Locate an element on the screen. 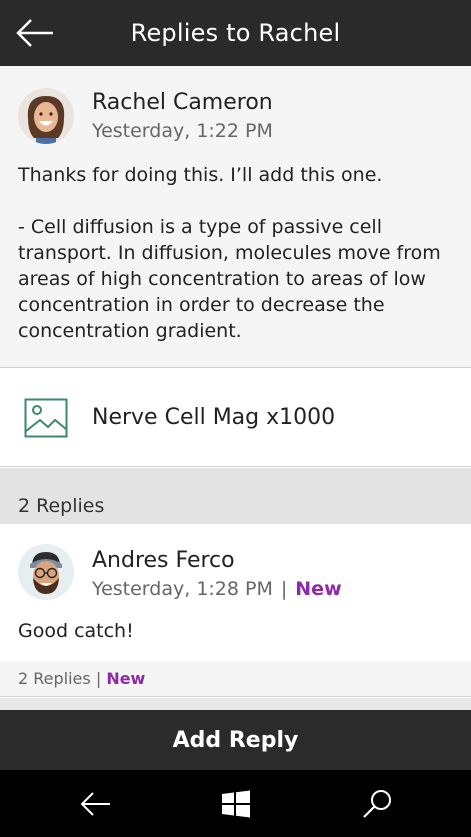 The height and width of the screenshot is (837, 471). system-search-button is located at coordinates (378, 804).